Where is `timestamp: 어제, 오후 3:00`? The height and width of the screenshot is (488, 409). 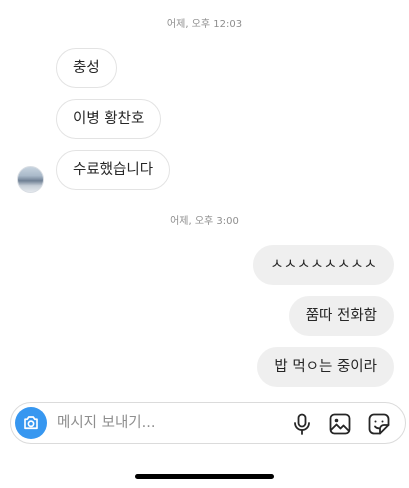 timestamp: 어제, 오후 3:00 is located at coordinates (204, 221).